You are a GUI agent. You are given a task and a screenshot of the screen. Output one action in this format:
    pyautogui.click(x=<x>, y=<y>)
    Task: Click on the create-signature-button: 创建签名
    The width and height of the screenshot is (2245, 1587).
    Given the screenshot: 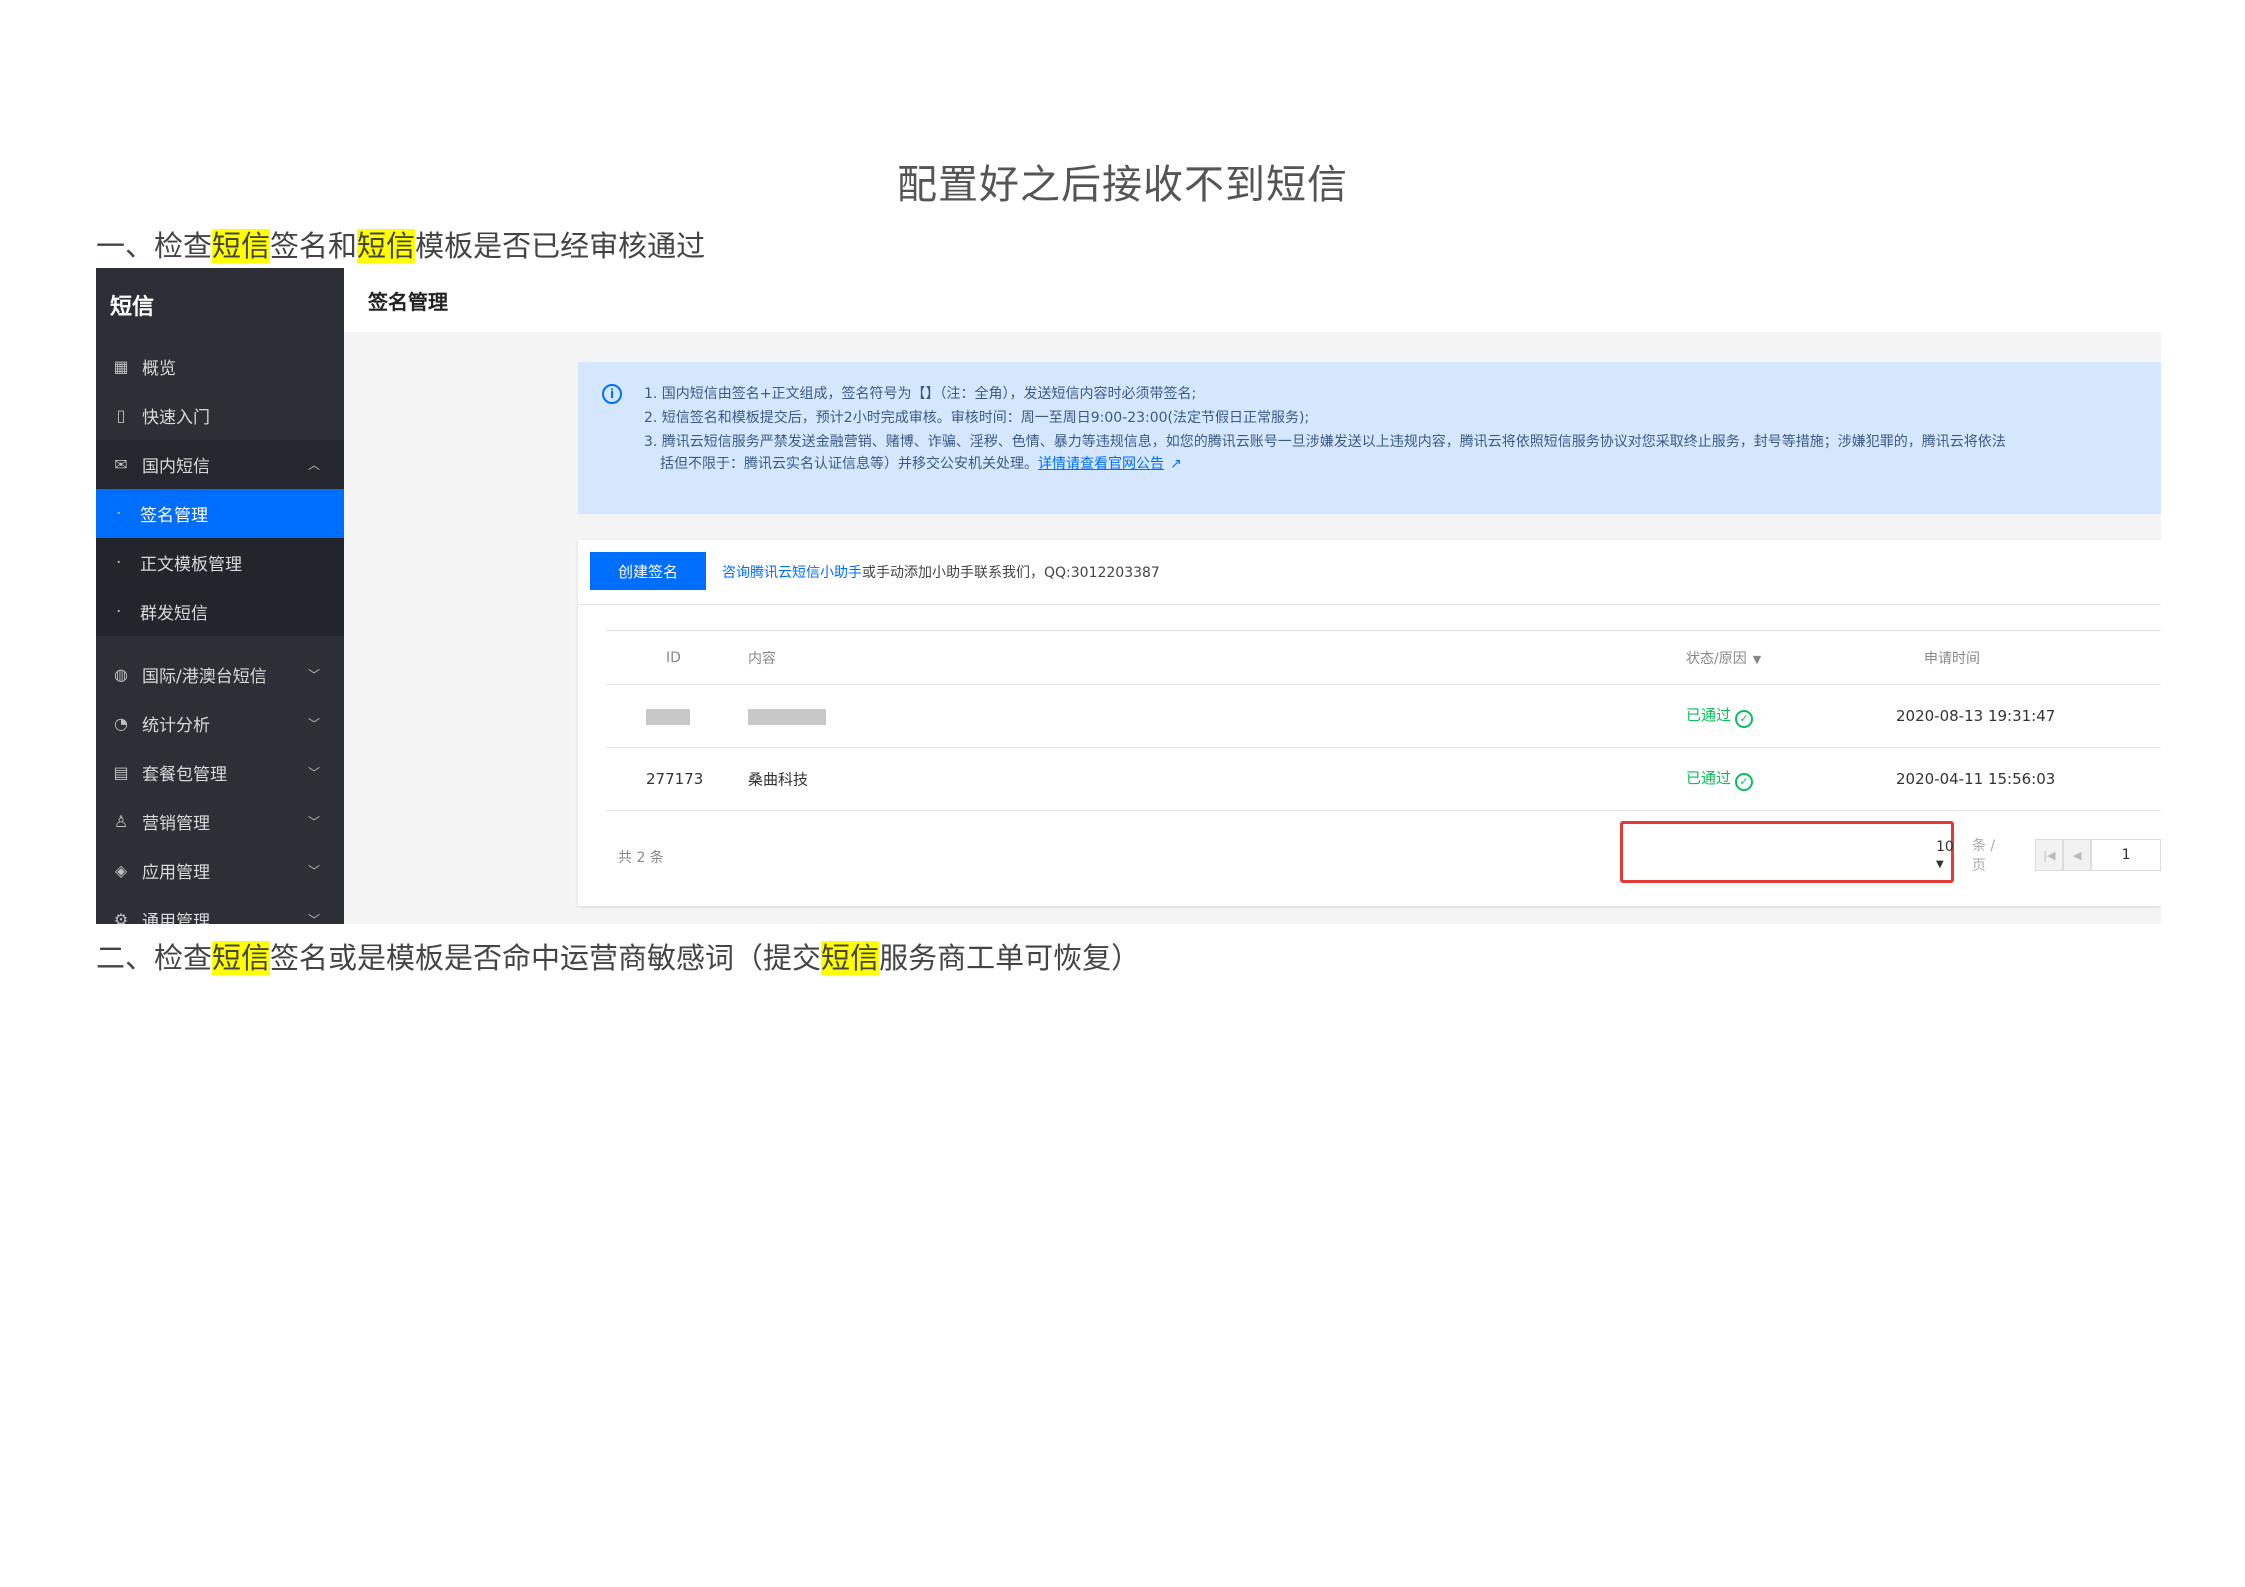 What is the action you would take?
    pyautogui.click(x=648, y=571)
    